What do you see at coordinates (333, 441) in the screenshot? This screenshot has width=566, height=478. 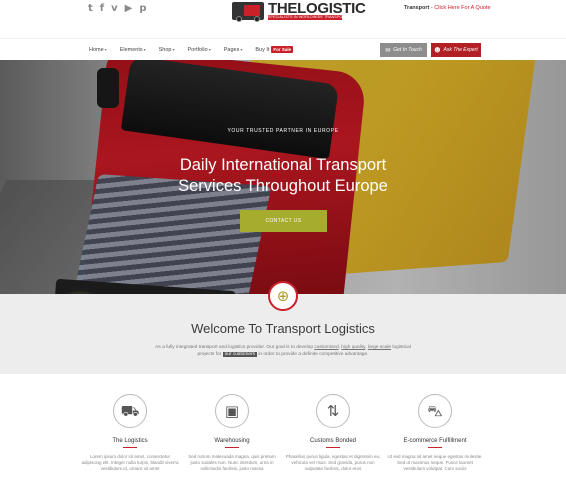 I see `service-title: Customs Bonded` at bounding box center [333, 441].